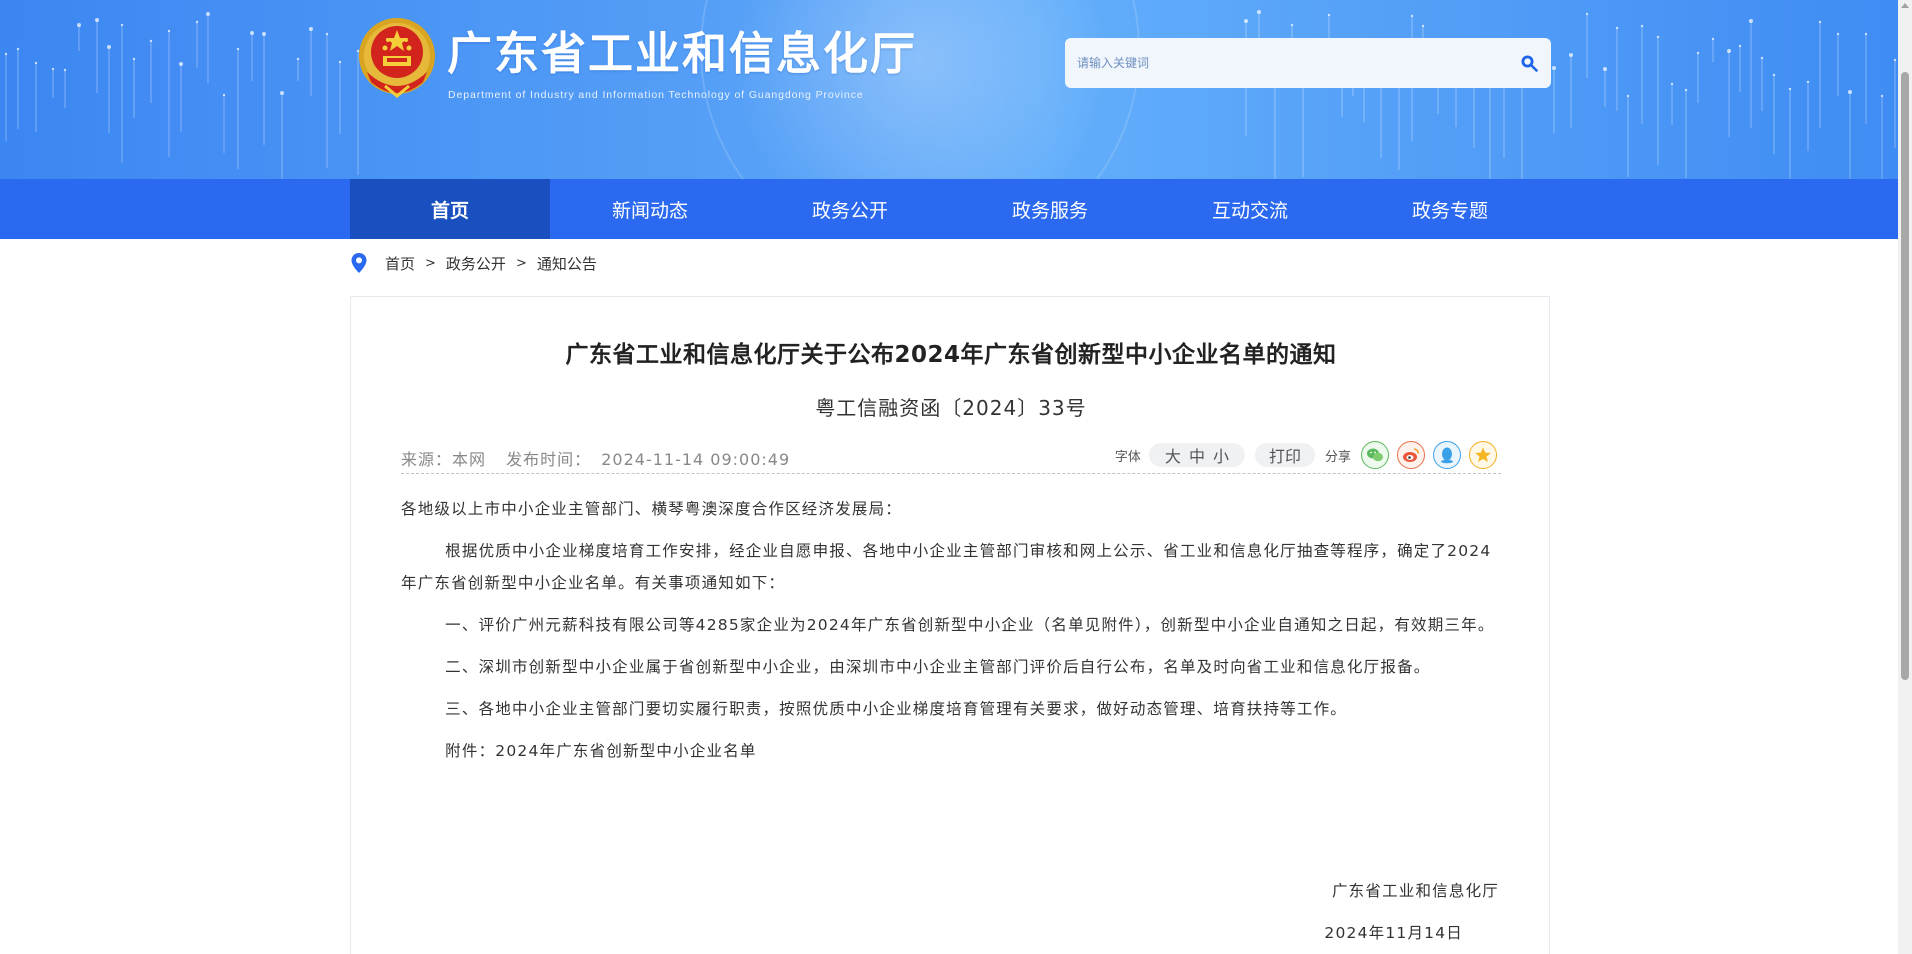 The width and height of the screenshot is (1912, 954). What do you see at coordinates (1286, 63) in the screenshot?
I see `search-input` at bounding box center [1286, 63].